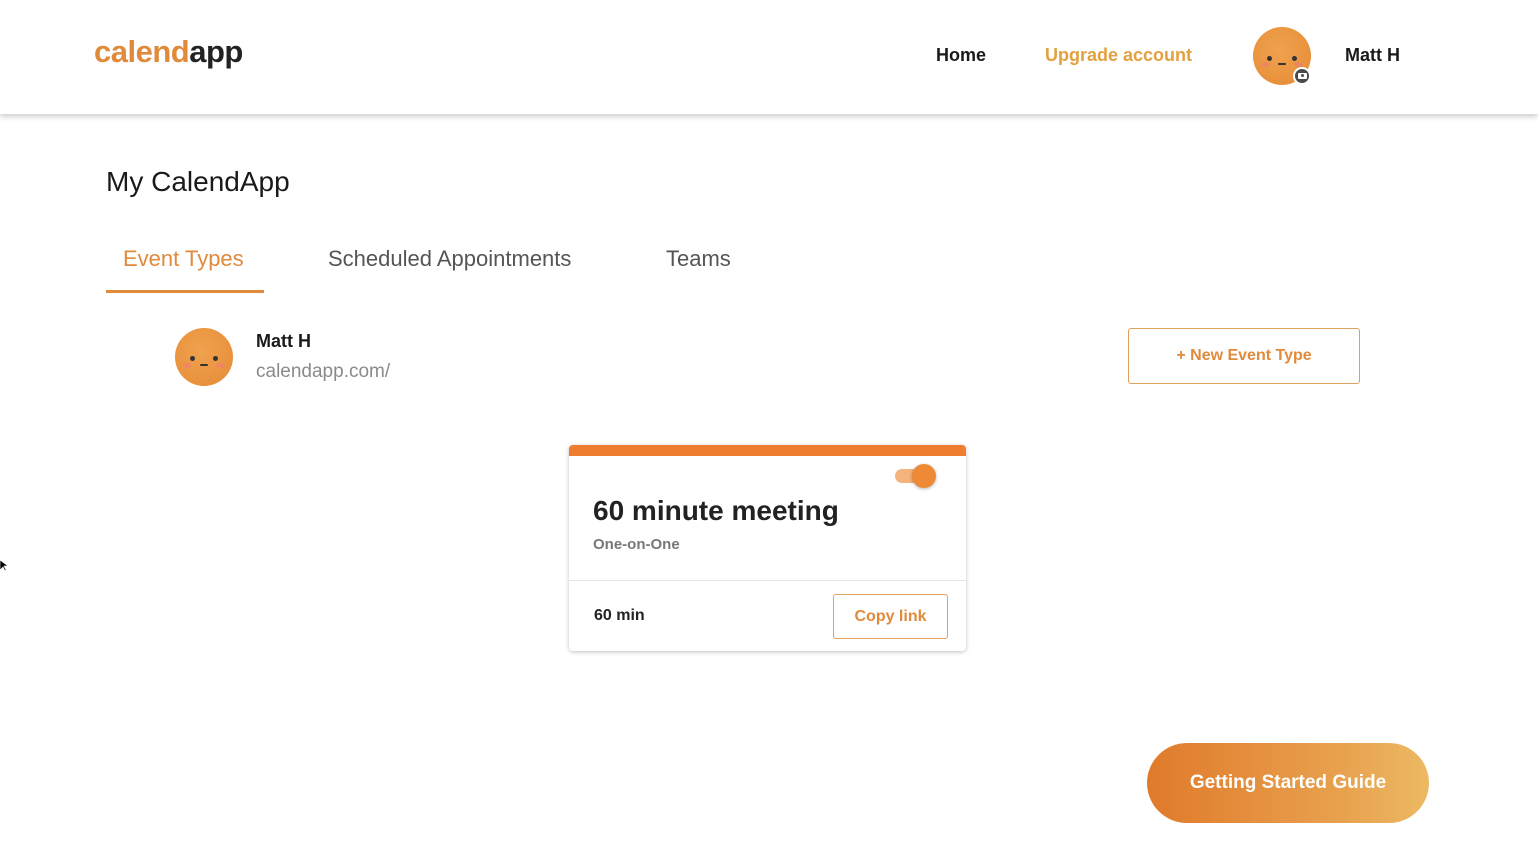 The image size is (1538, 866). I want to click on card-divider, so click(767, 580).